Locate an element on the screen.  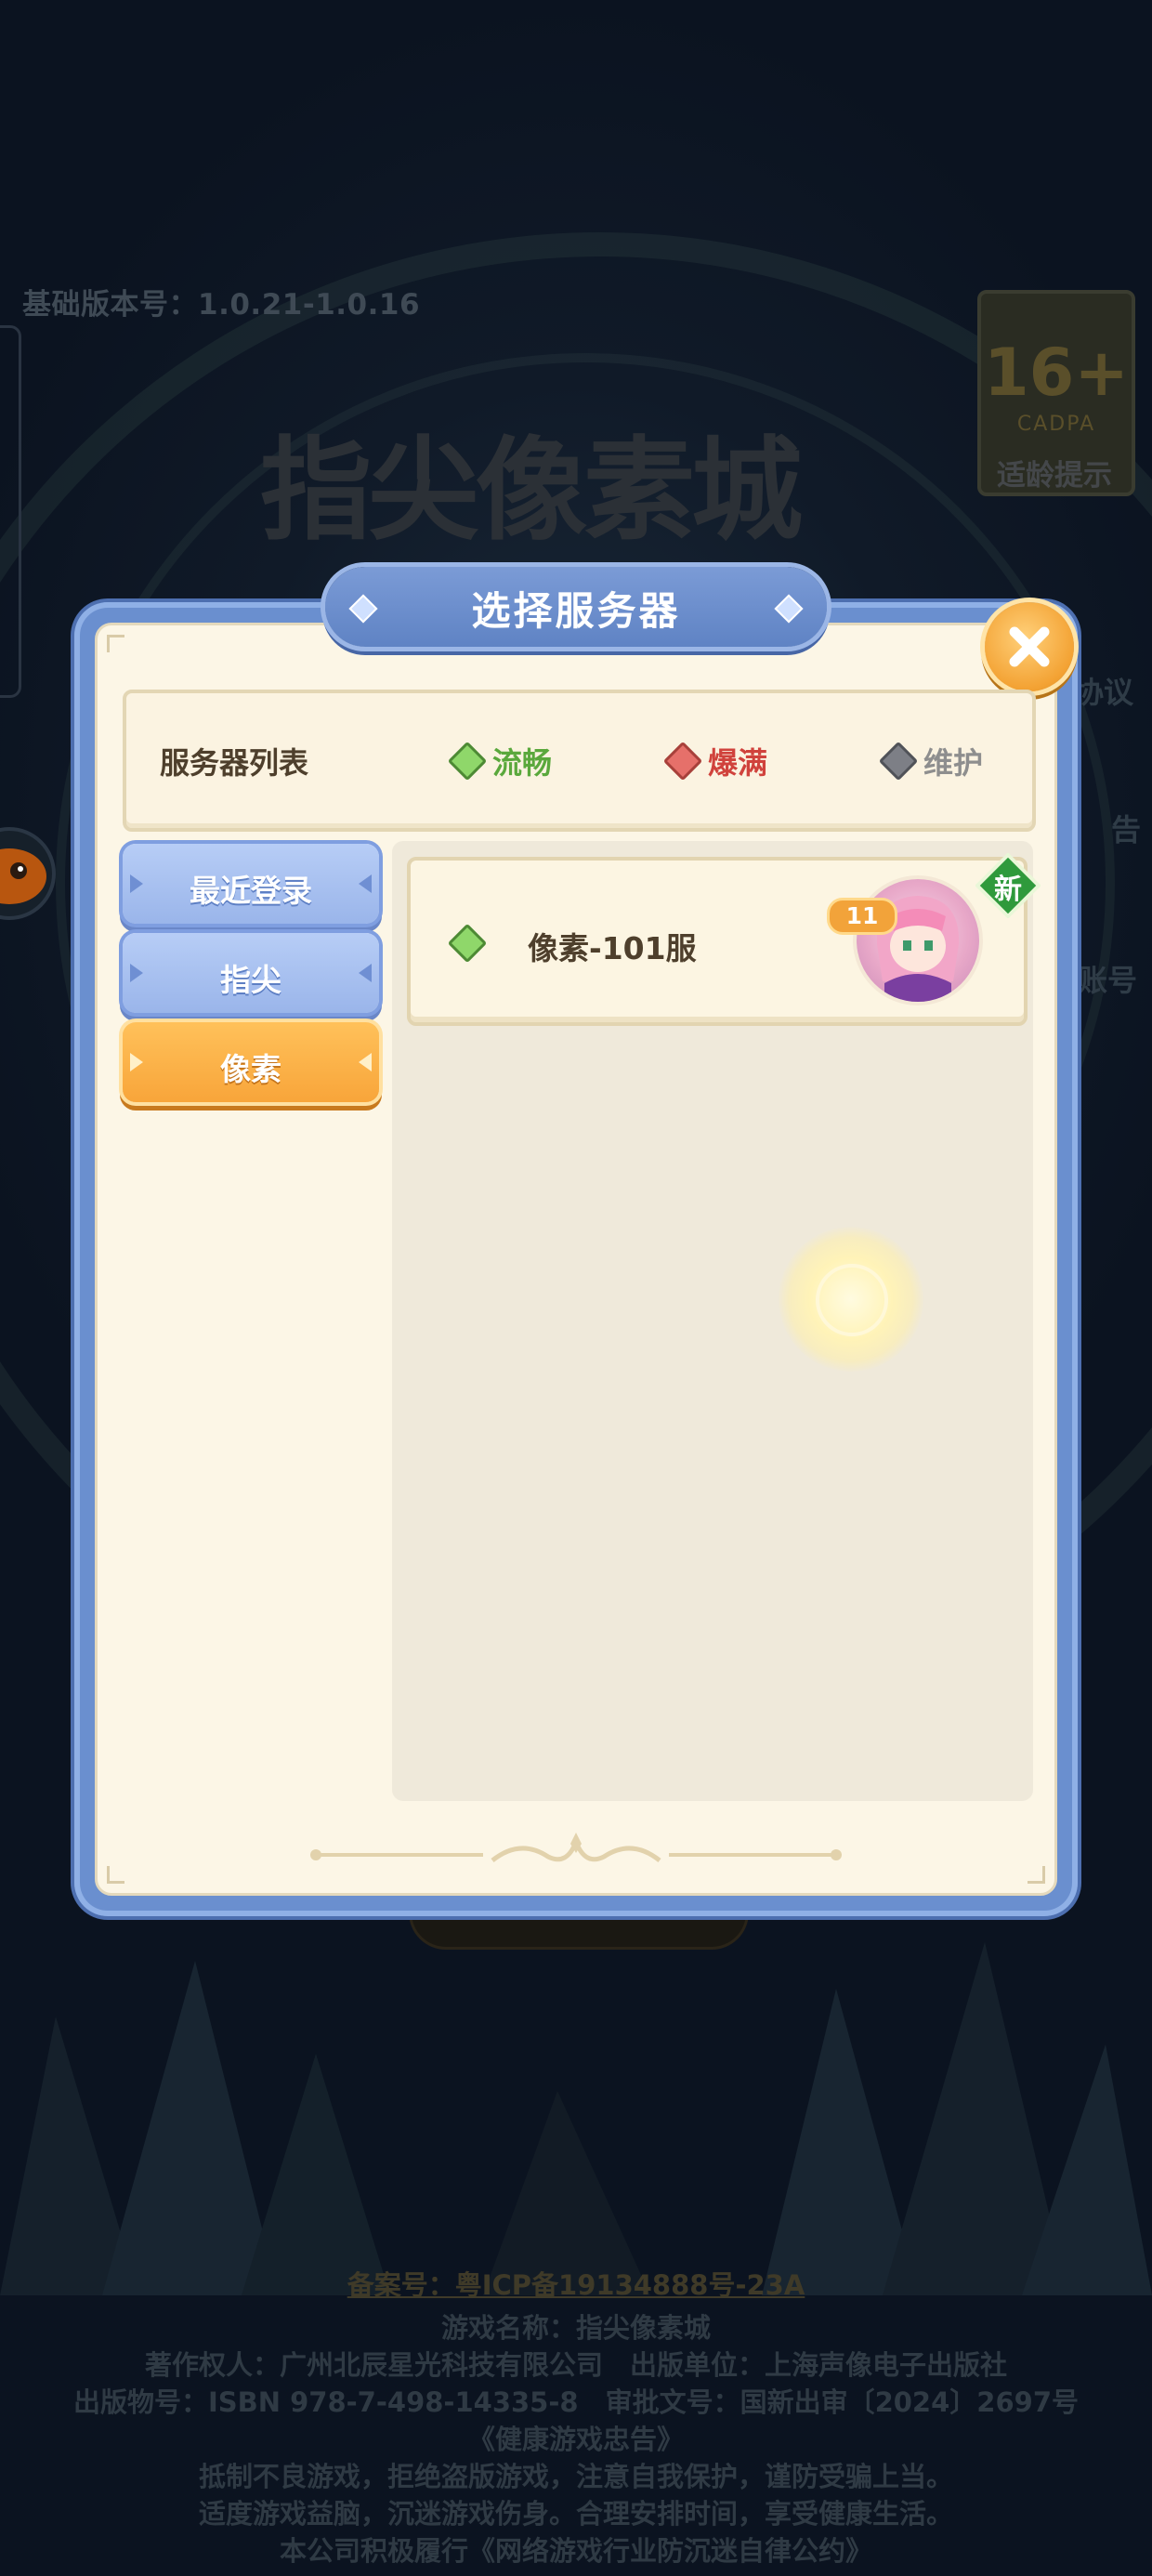
fish-mascot-icon is located at coordinates (28, 873).